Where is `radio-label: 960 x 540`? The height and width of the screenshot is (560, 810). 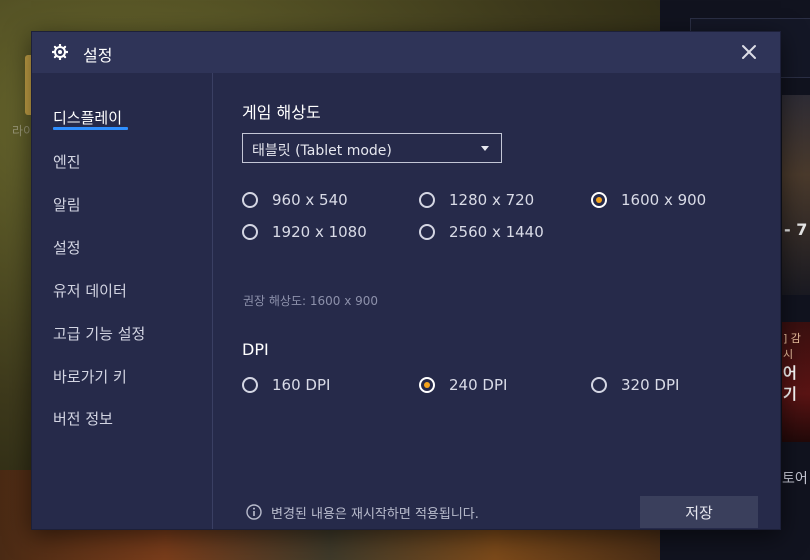 radio-label: 960 x 540 is located at coordinates (310, 200).